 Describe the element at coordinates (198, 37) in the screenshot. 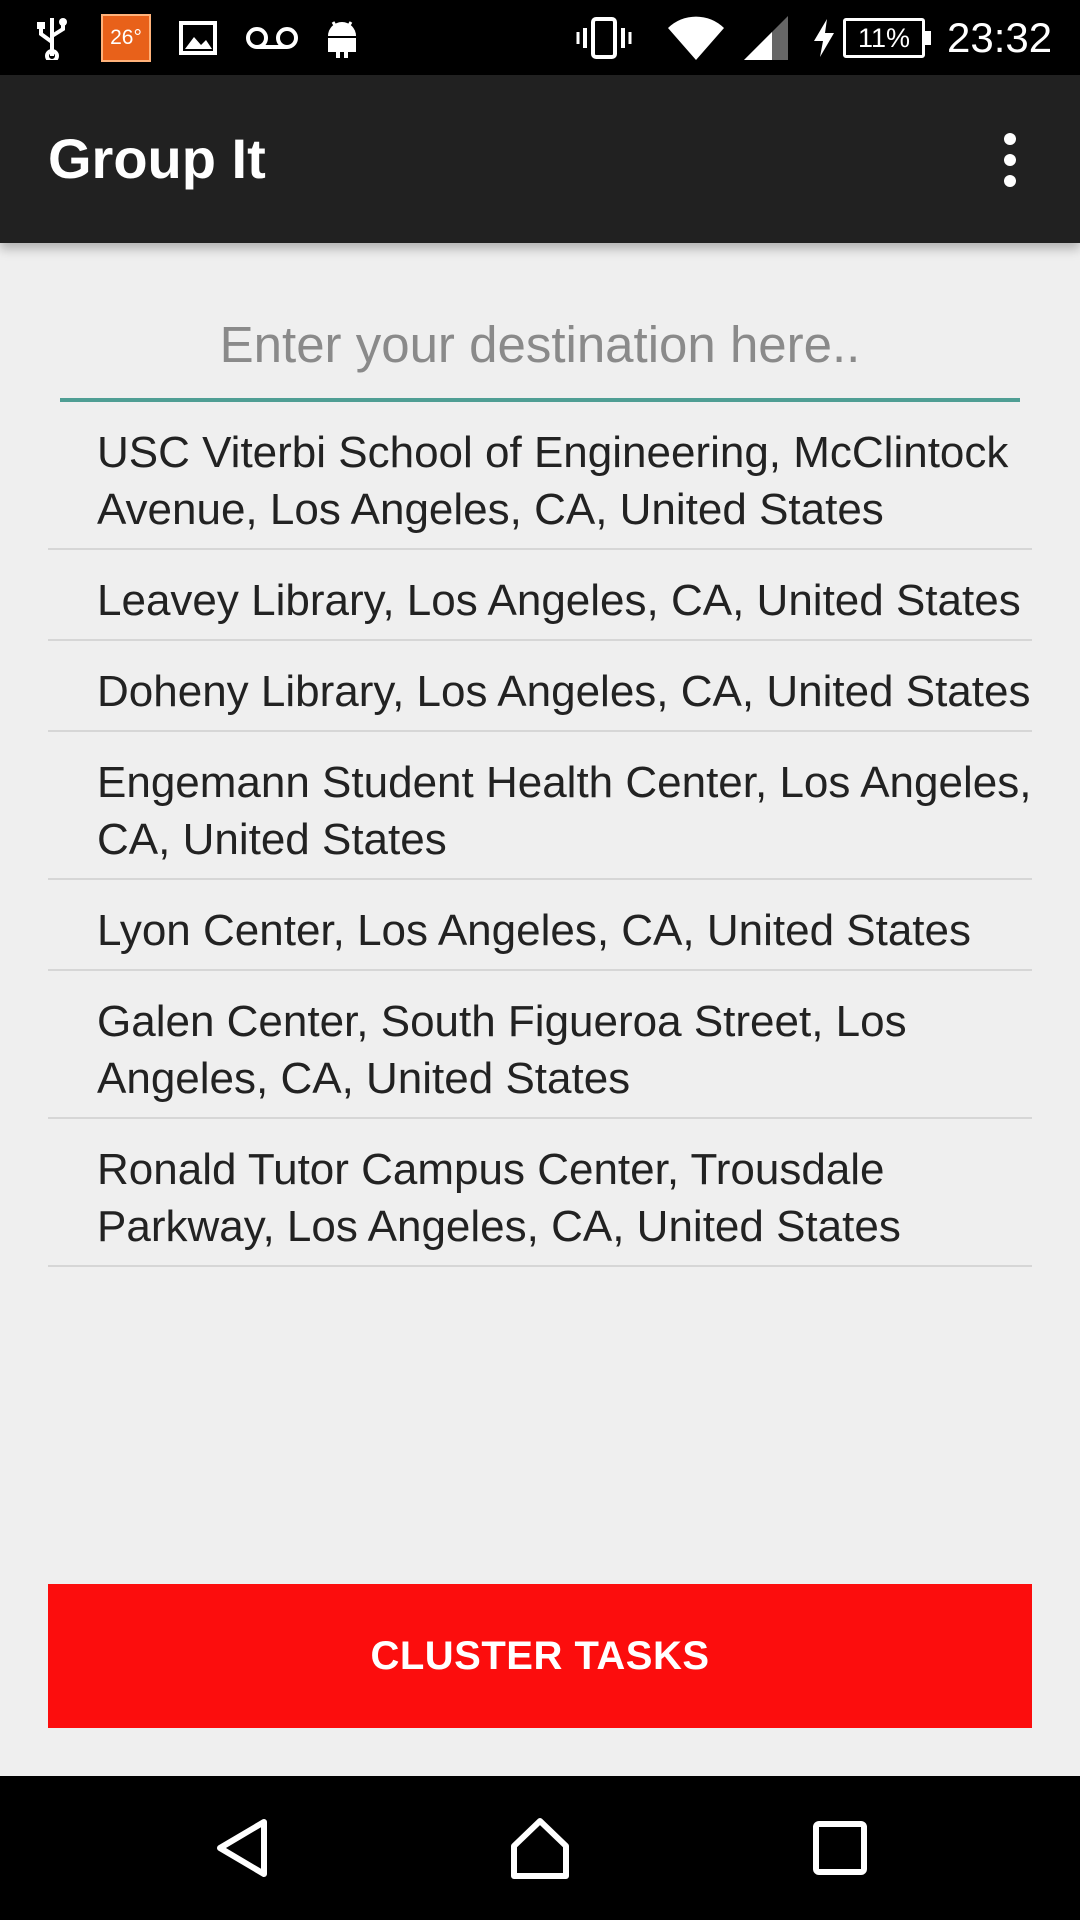

I see `image-icon` at that location.